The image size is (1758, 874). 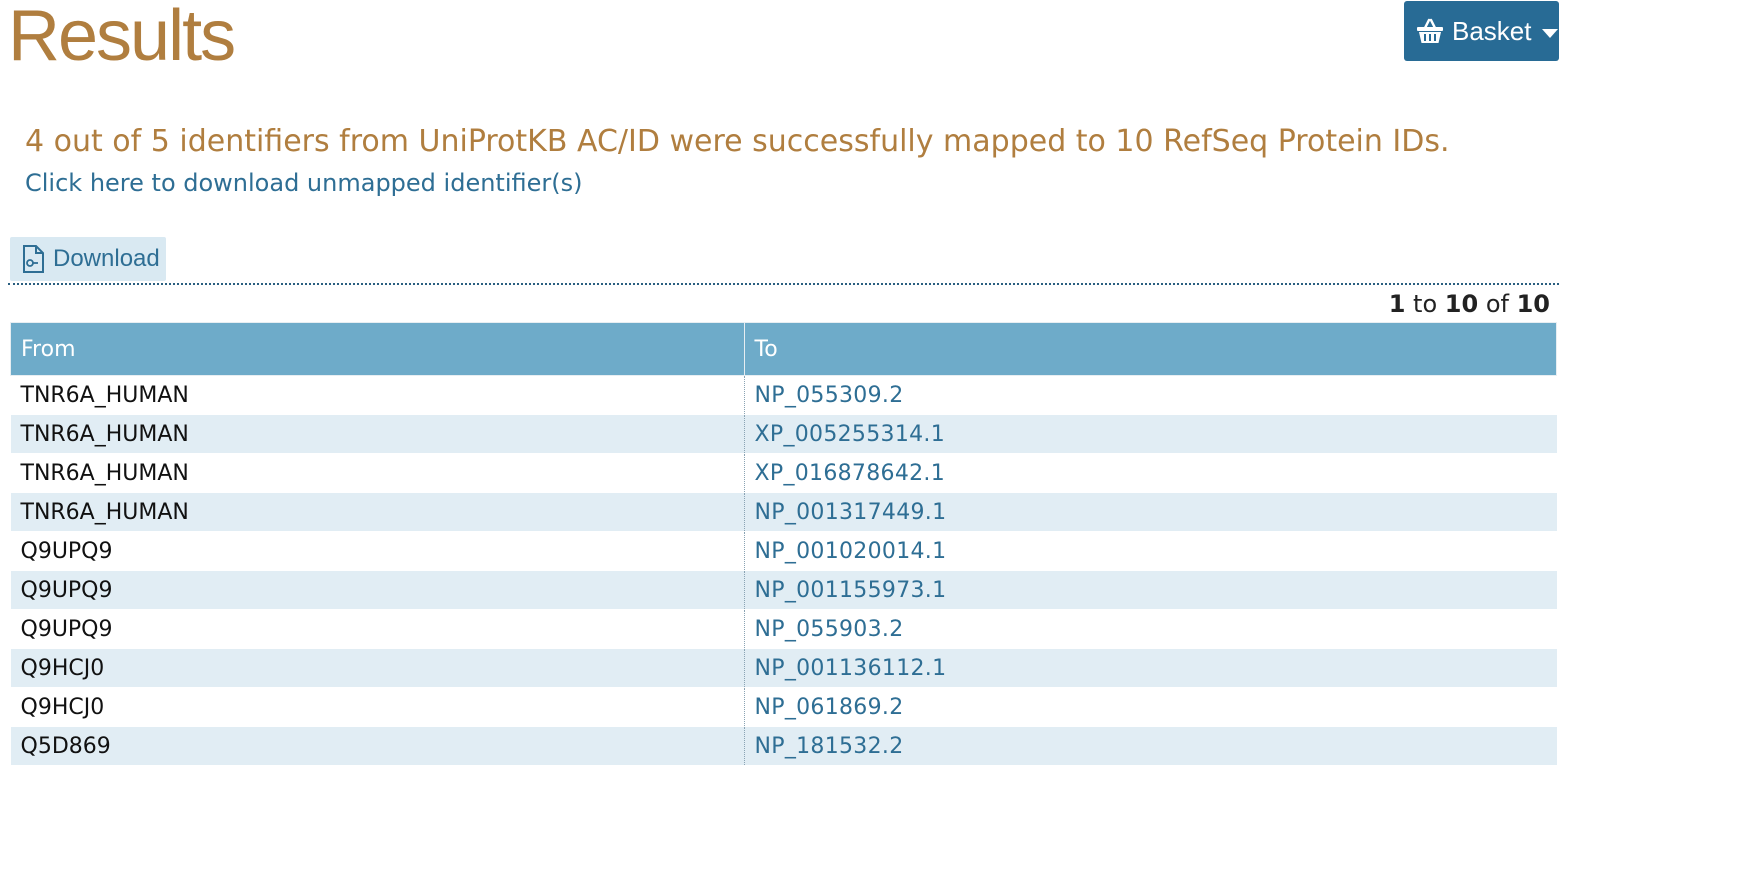 What do you see at coordinates (377, 349) in the screenshot?
I see `column-header-from: From` at bounding box center [377, 349].